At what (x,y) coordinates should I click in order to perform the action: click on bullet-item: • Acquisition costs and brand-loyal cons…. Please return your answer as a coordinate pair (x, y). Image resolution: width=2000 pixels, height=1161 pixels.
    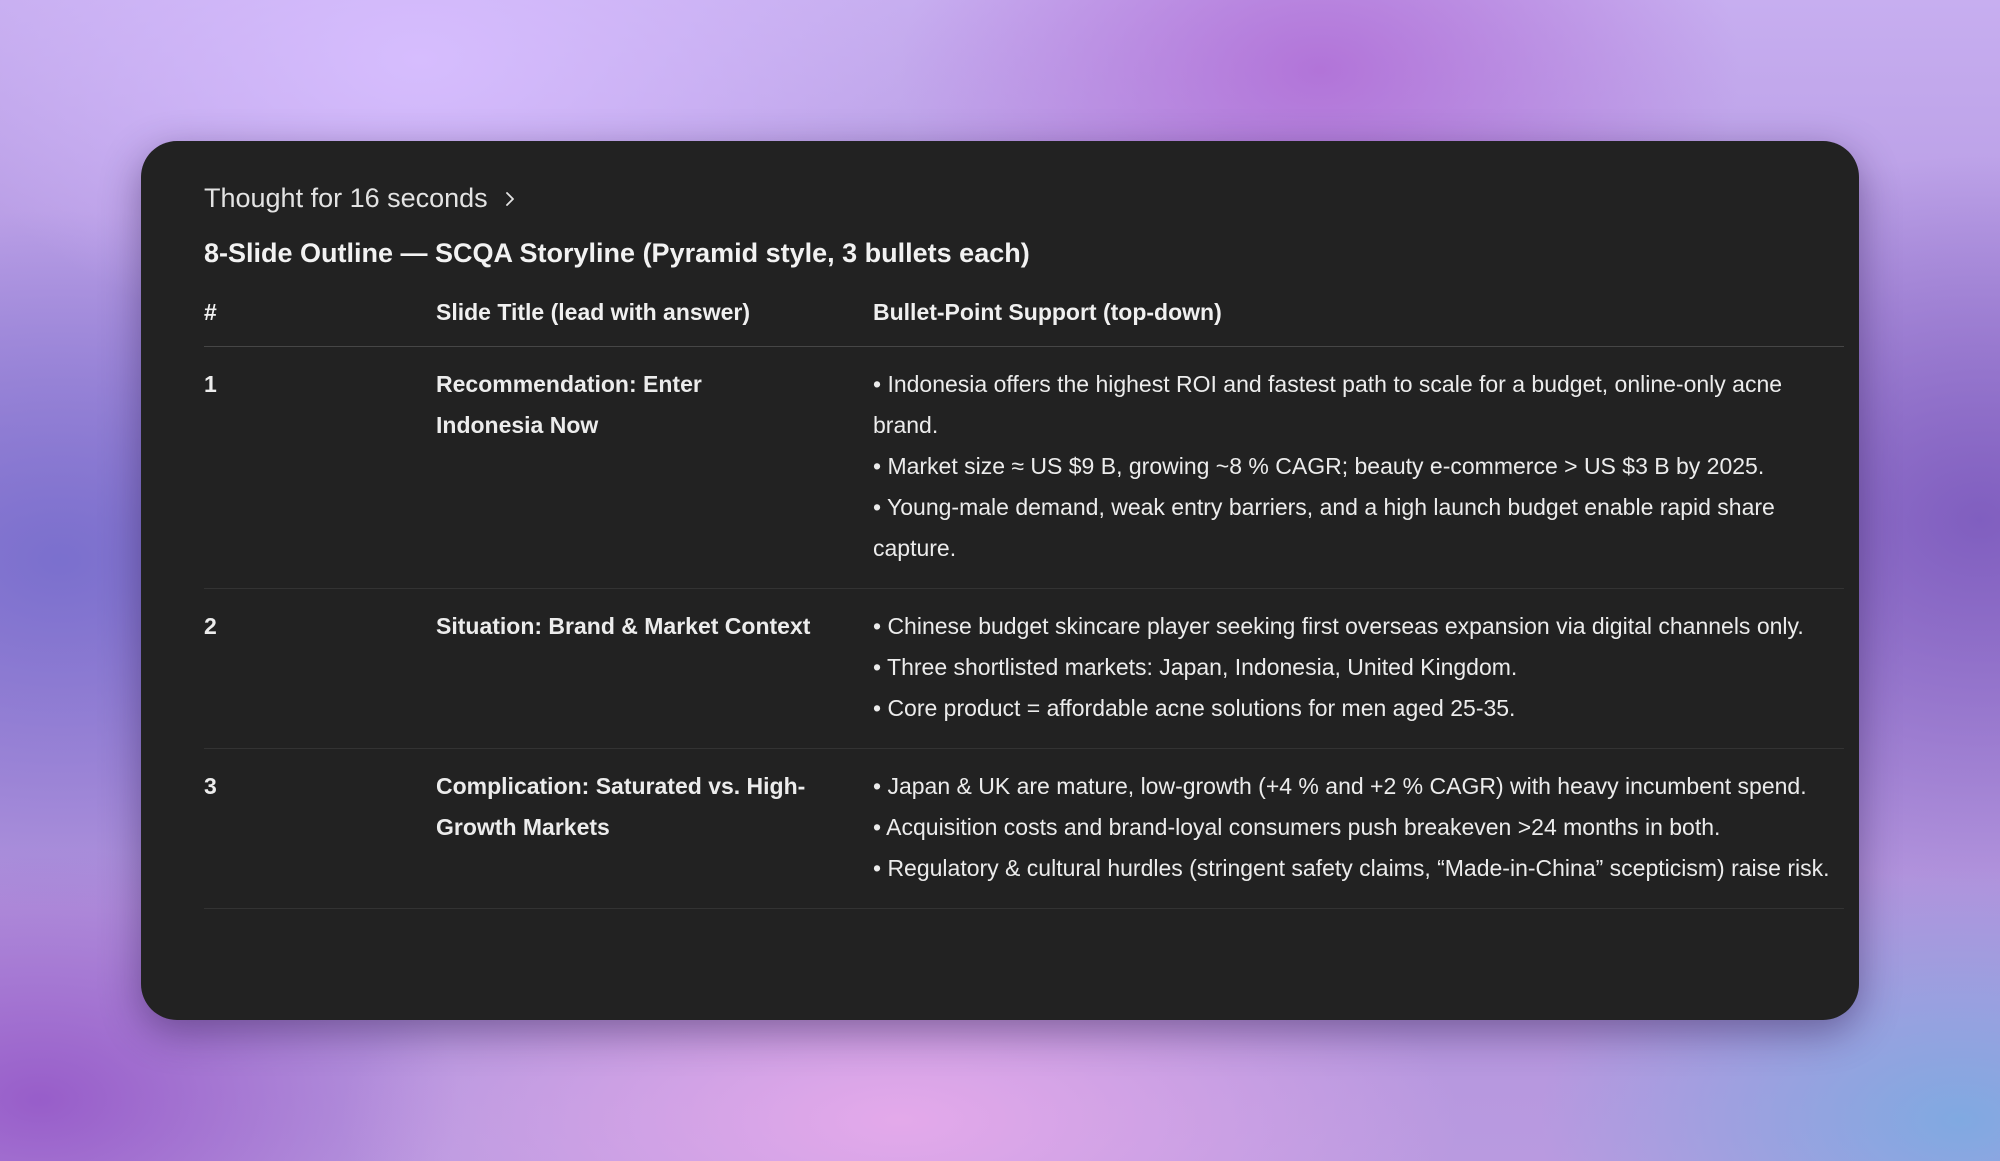
    Looking at the image, I should click on (1297, 827).